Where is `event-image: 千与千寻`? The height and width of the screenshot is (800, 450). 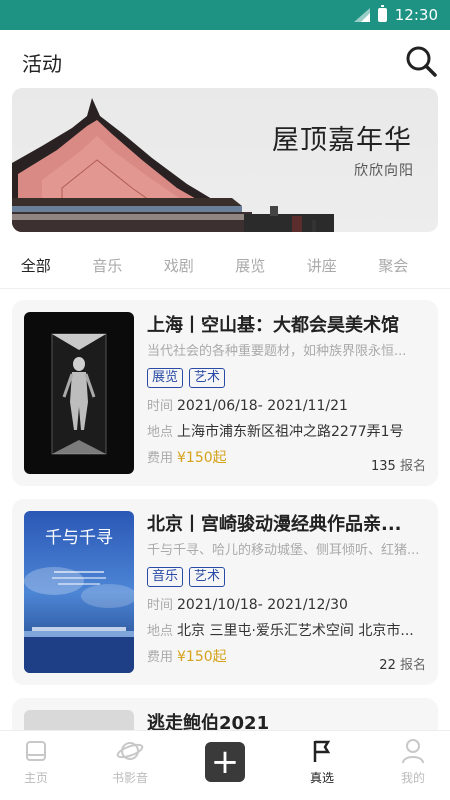 event-image: 千与千寻 is located at coordinates (79, 592).